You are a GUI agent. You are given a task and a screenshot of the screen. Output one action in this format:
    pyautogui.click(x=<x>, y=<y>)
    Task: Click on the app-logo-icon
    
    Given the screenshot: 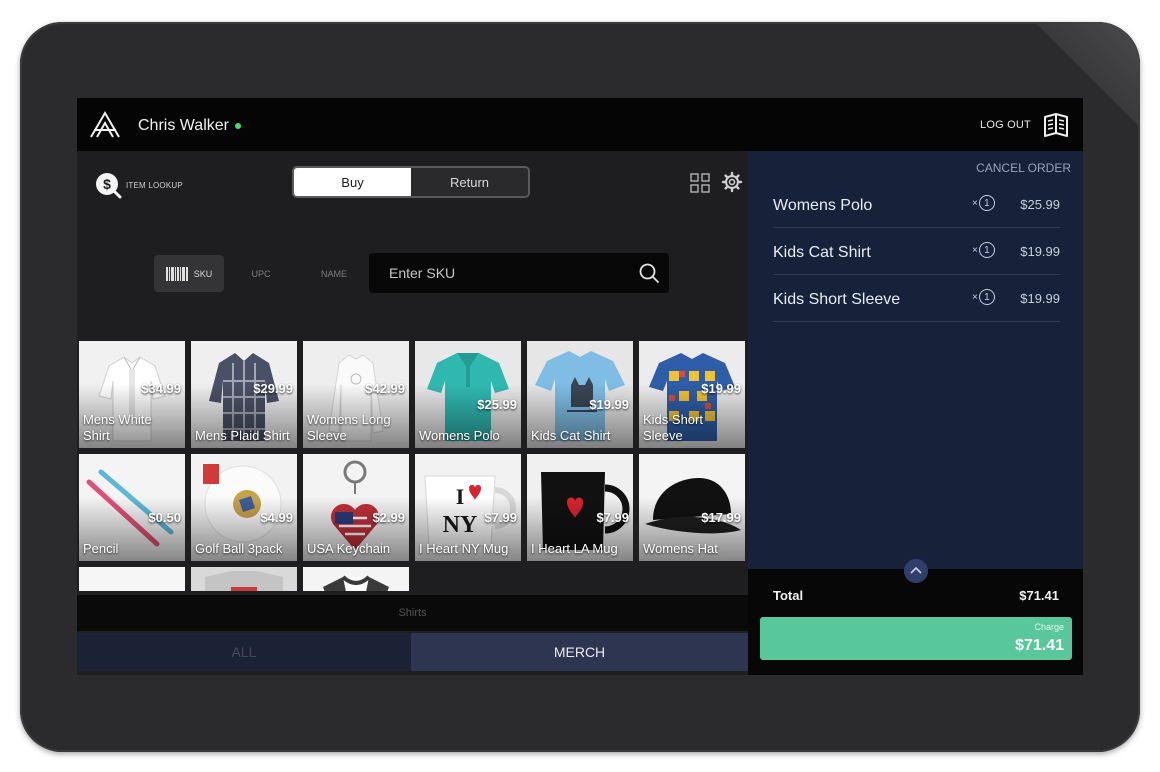 What is the action you would take?
    pyautogui.click(x=105, y=124)
    